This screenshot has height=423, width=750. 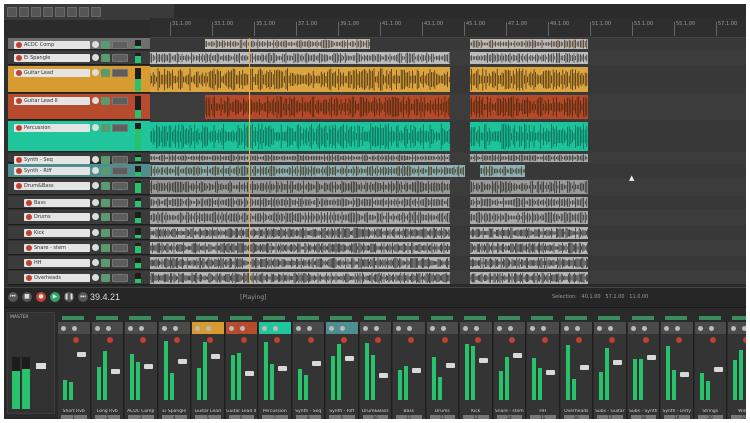 I want to click on track-header: Kick, so click(x=79, y=233).